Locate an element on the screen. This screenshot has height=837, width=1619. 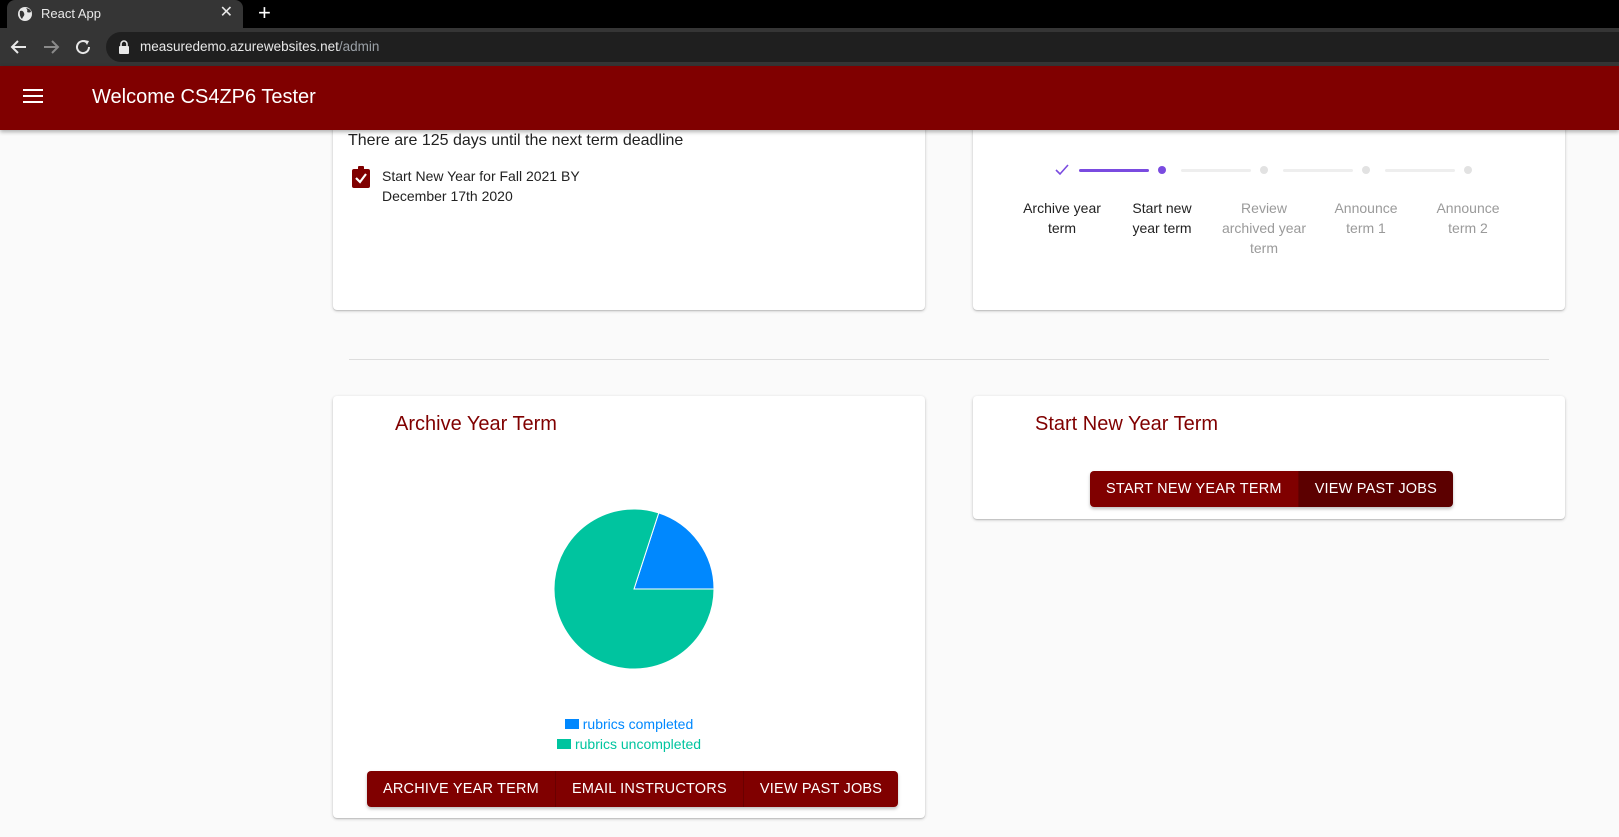
url-text: measuredemo.azurewebsites.net/admin is located at coordinates (259, 46).